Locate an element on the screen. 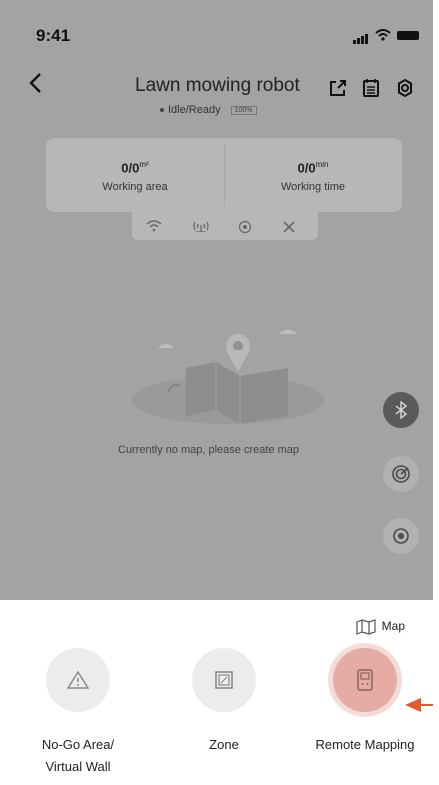 The image size is (439, 785). remote-mapping-label: Remote Mapping is located at coordinates (365, 744).